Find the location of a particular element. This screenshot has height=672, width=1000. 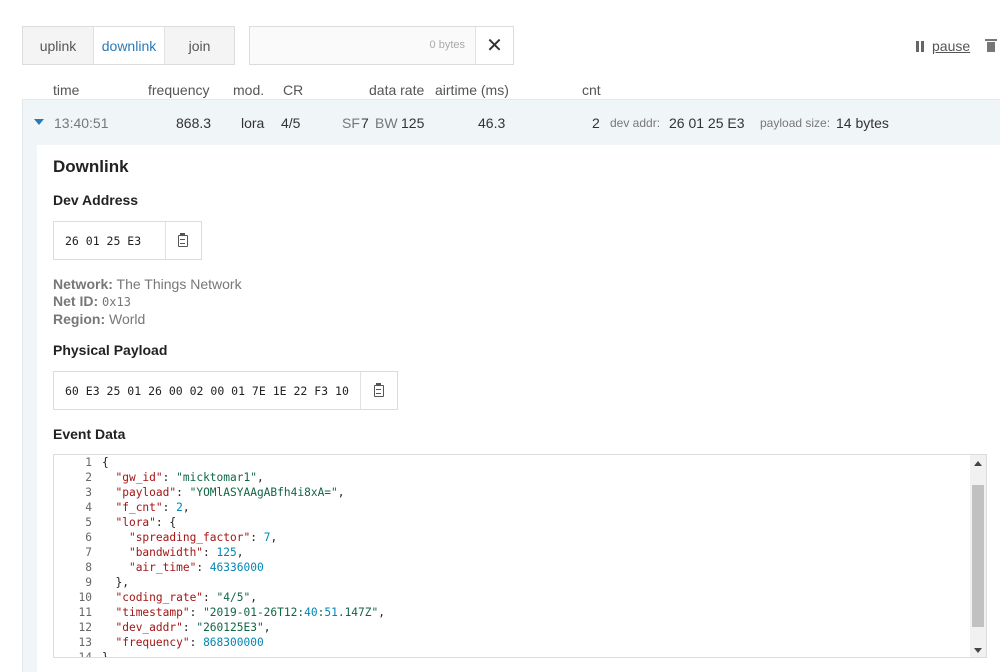

net-id-value: 0x13 is located at coordinates (116, 302).